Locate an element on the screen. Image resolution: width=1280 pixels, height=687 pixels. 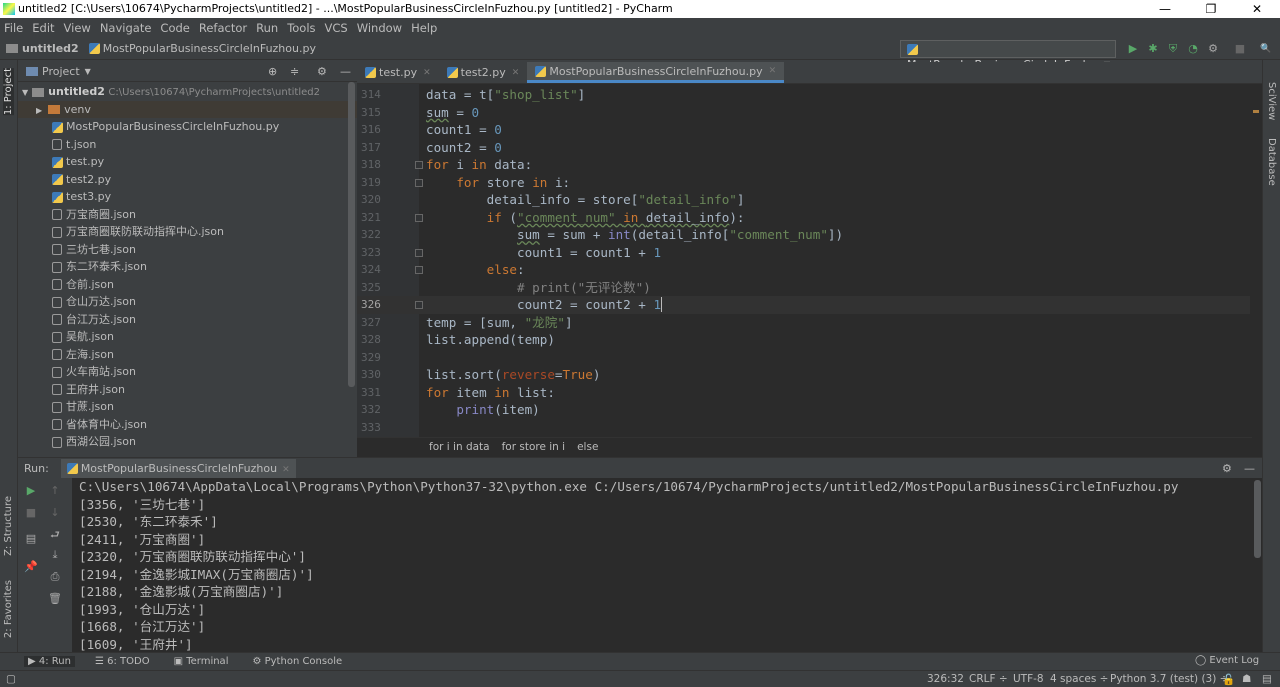
tree-item: 仓前.json is located at coordinates (187, 285).